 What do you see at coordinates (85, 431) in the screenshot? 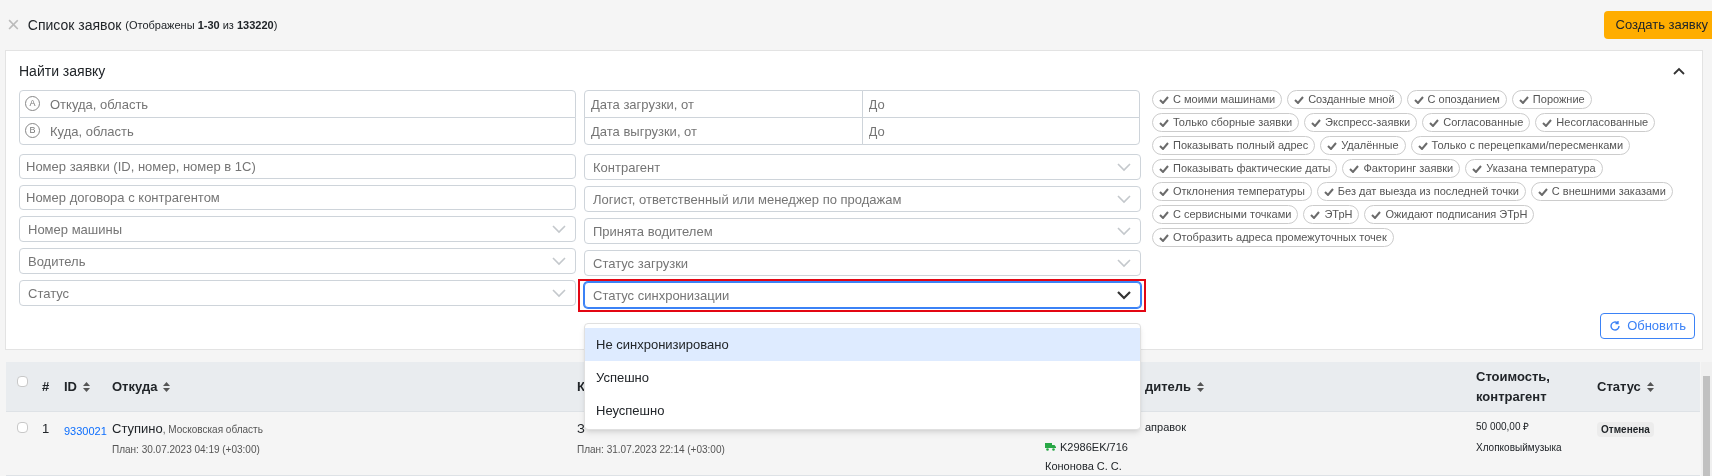
I see `order-link: 9330021` at bounding box center [85, 431].